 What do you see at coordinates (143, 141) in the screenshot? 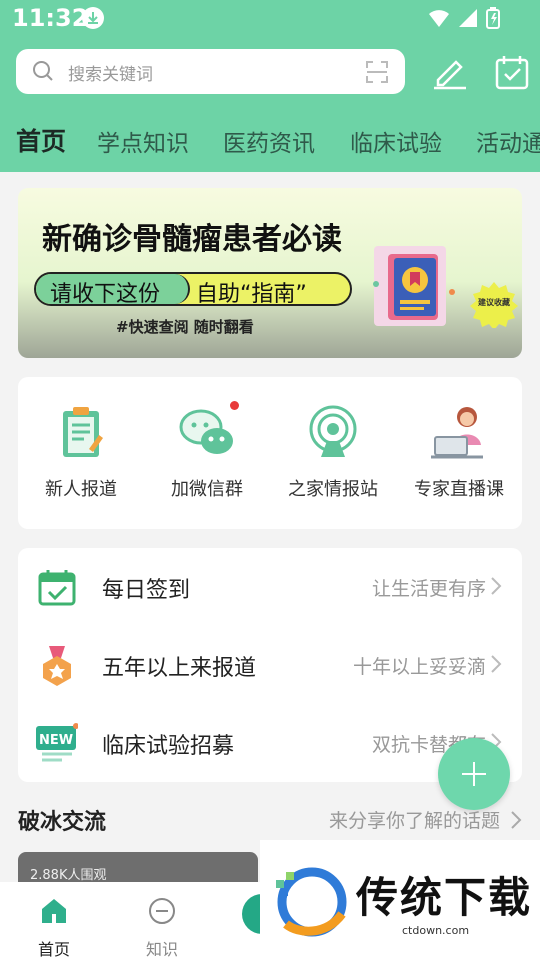
I see `tab-knowledge: 学点知识` at bounding box center [143, 141].